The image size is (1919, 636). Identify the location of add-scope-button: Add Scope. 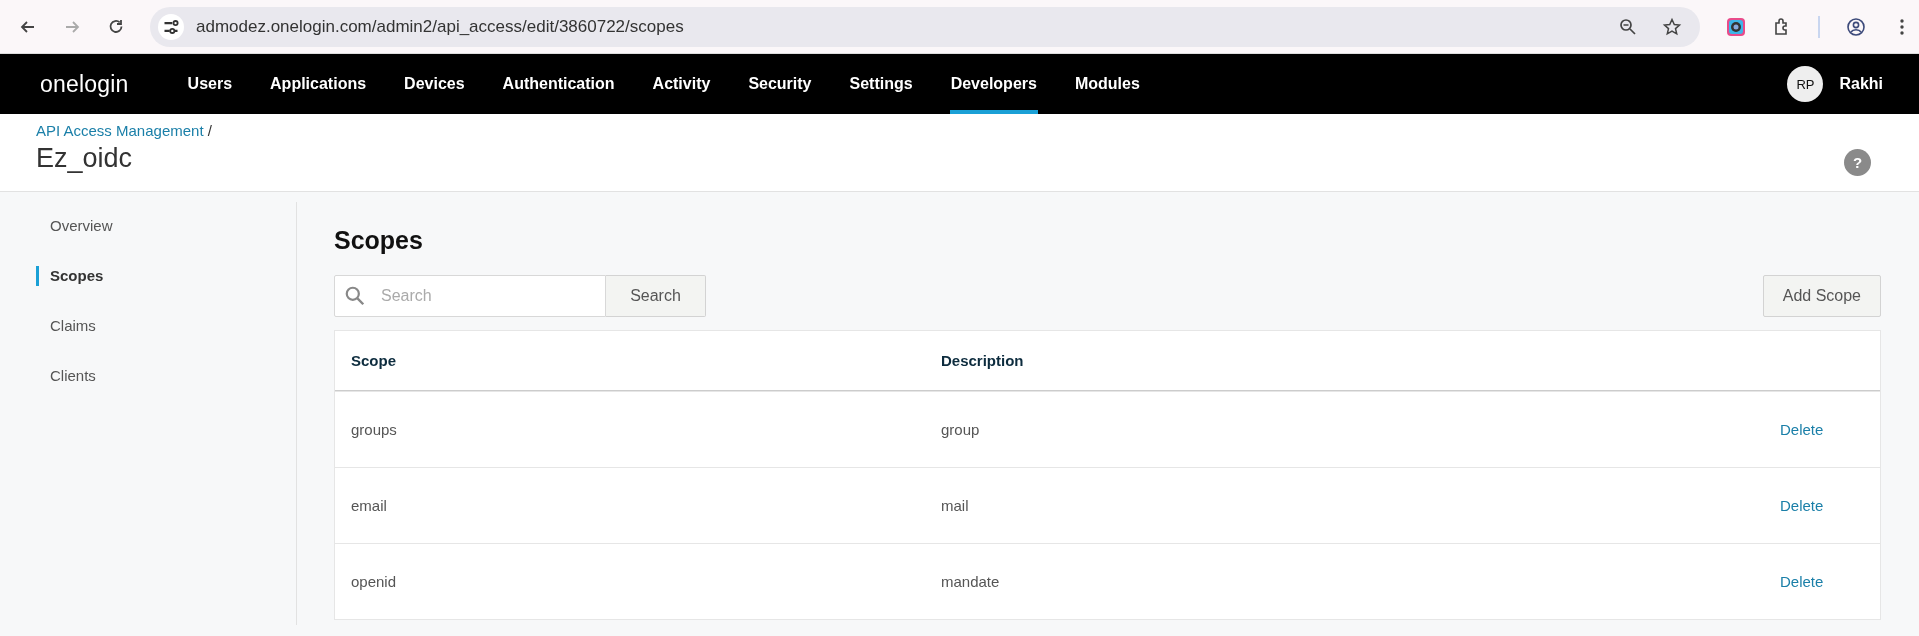
(1821, 296).